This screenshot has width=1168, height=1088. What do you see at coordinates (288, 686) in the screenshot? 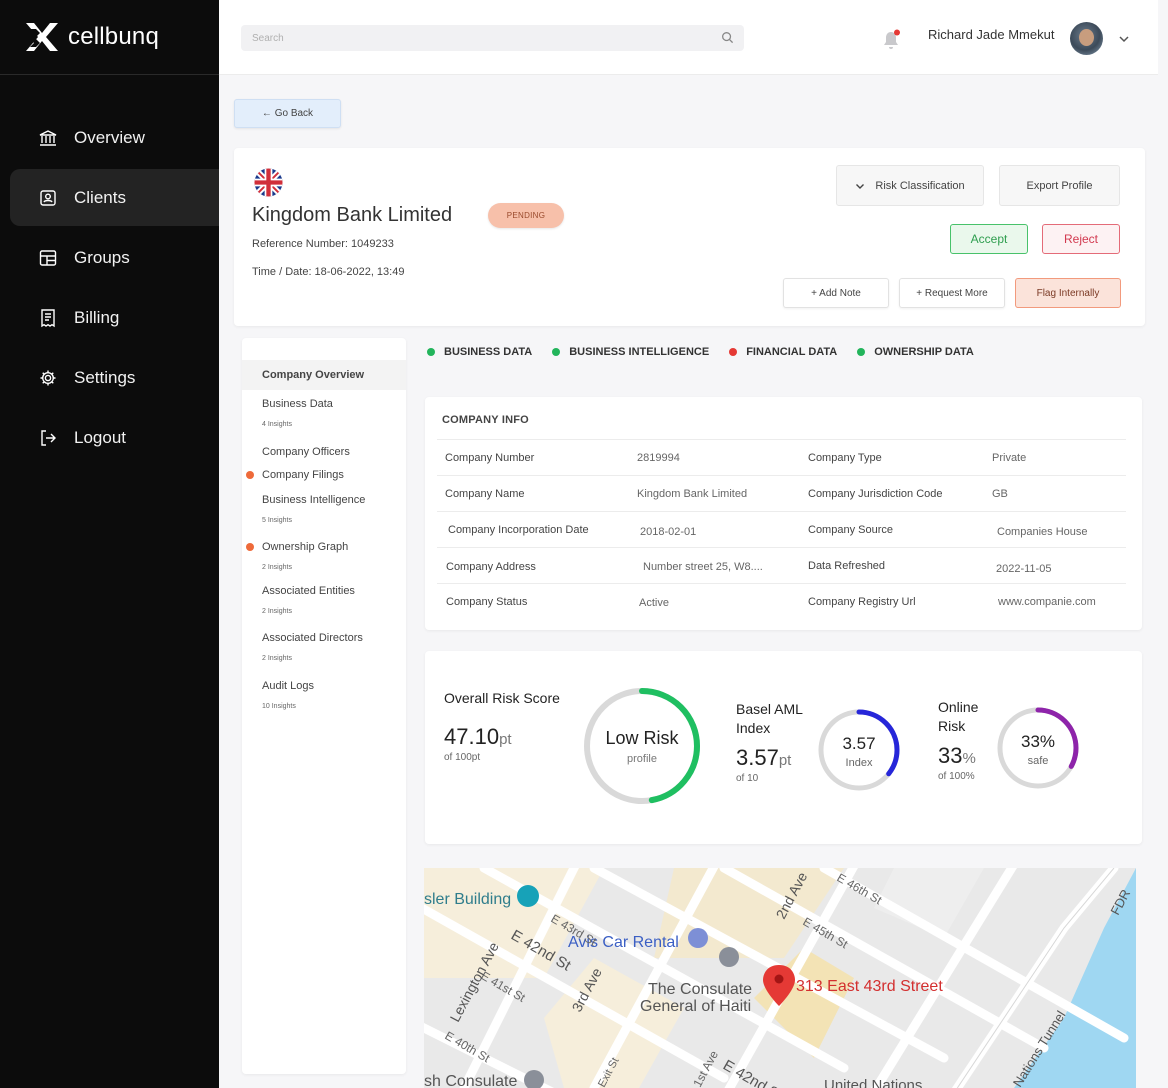
I see `menu-item-audit-logs: Audit Logs` at bounding box center [288, 686].